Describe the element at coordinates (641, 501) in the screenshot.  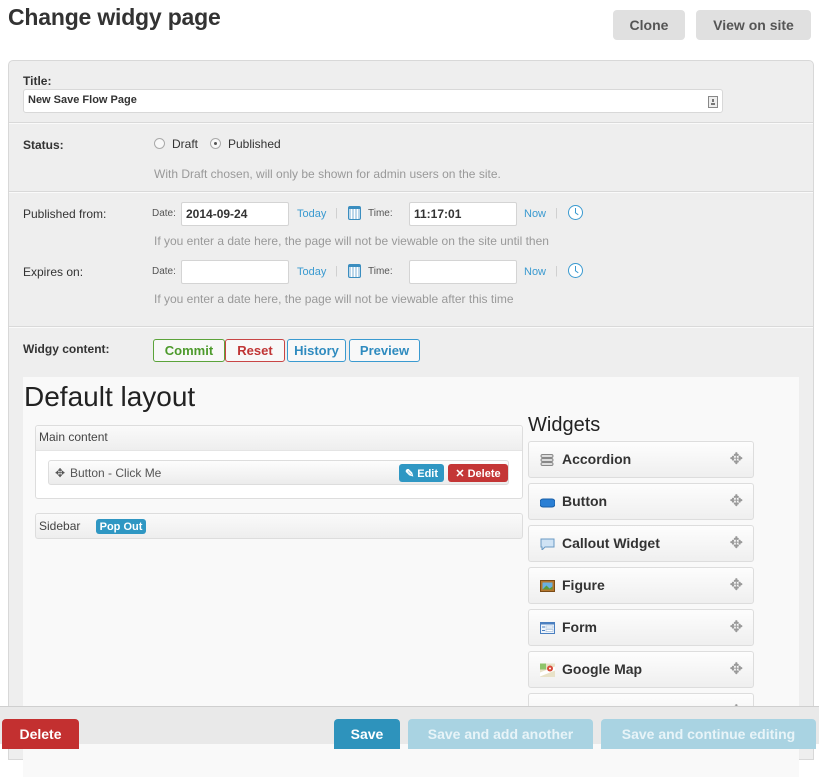
I see `widget-button: Button ✥` at that location.